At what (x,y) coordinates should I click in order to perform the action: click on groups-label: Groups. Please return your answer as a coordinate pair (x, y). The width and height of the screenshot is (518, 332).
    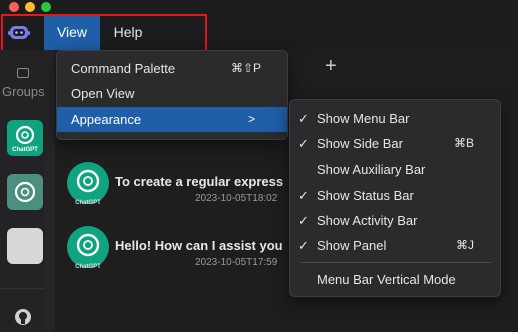
    Looking at the image, I should click on (23, 91).